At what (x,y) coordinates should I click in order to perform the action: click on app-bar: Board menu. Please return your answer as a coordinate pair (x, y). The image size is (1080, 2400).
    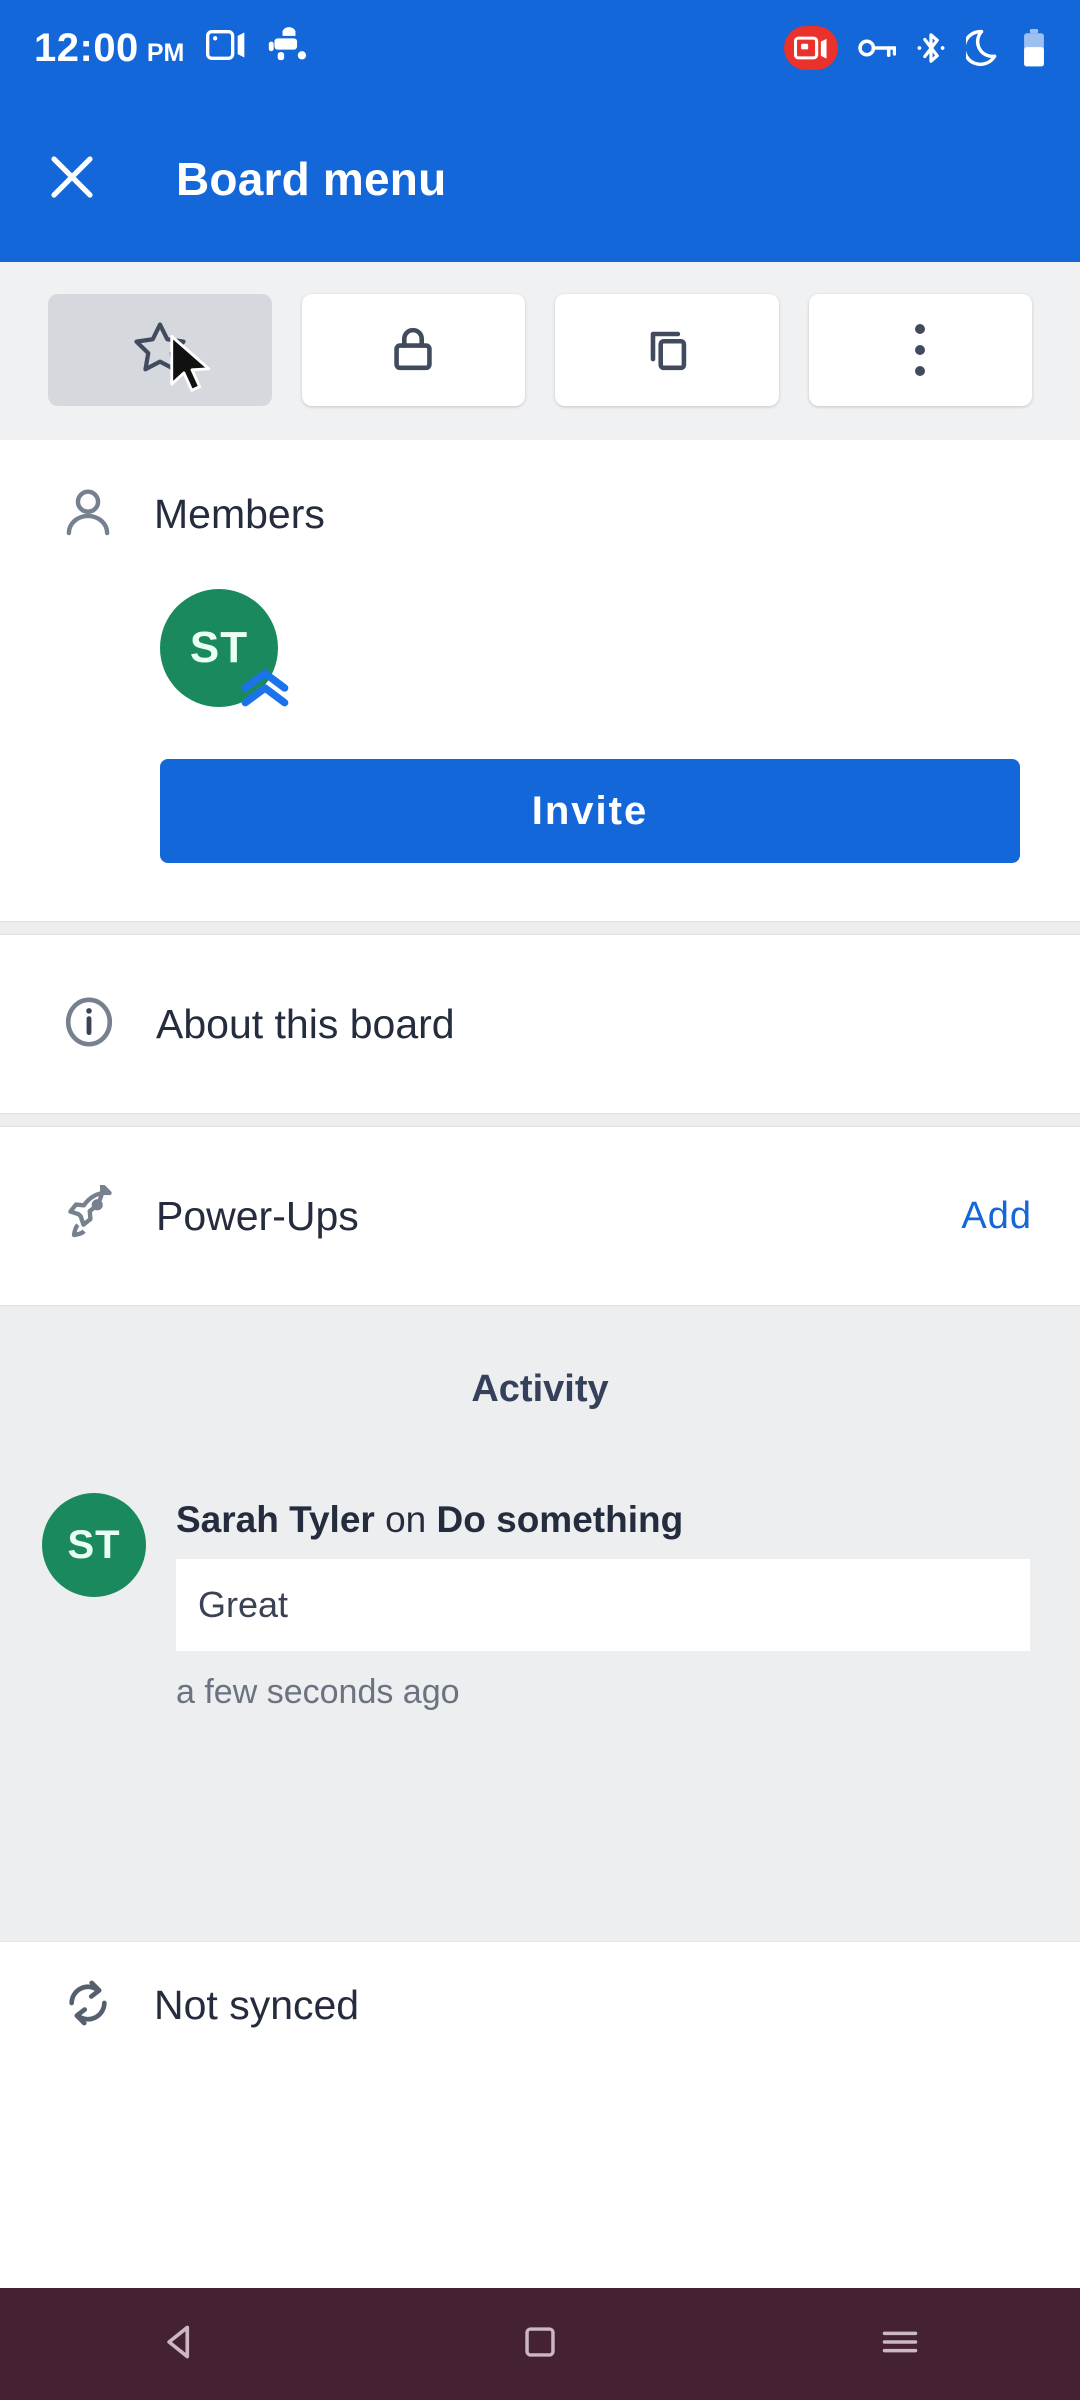
    Looking at the image, I should click on (540, 179).